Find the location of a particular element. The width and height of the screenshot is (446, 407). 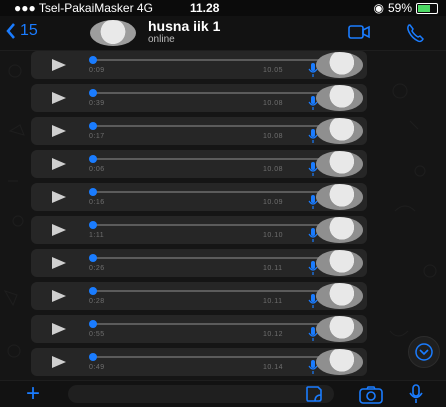

message-input-bar: + is located at coordinates (223, 393).